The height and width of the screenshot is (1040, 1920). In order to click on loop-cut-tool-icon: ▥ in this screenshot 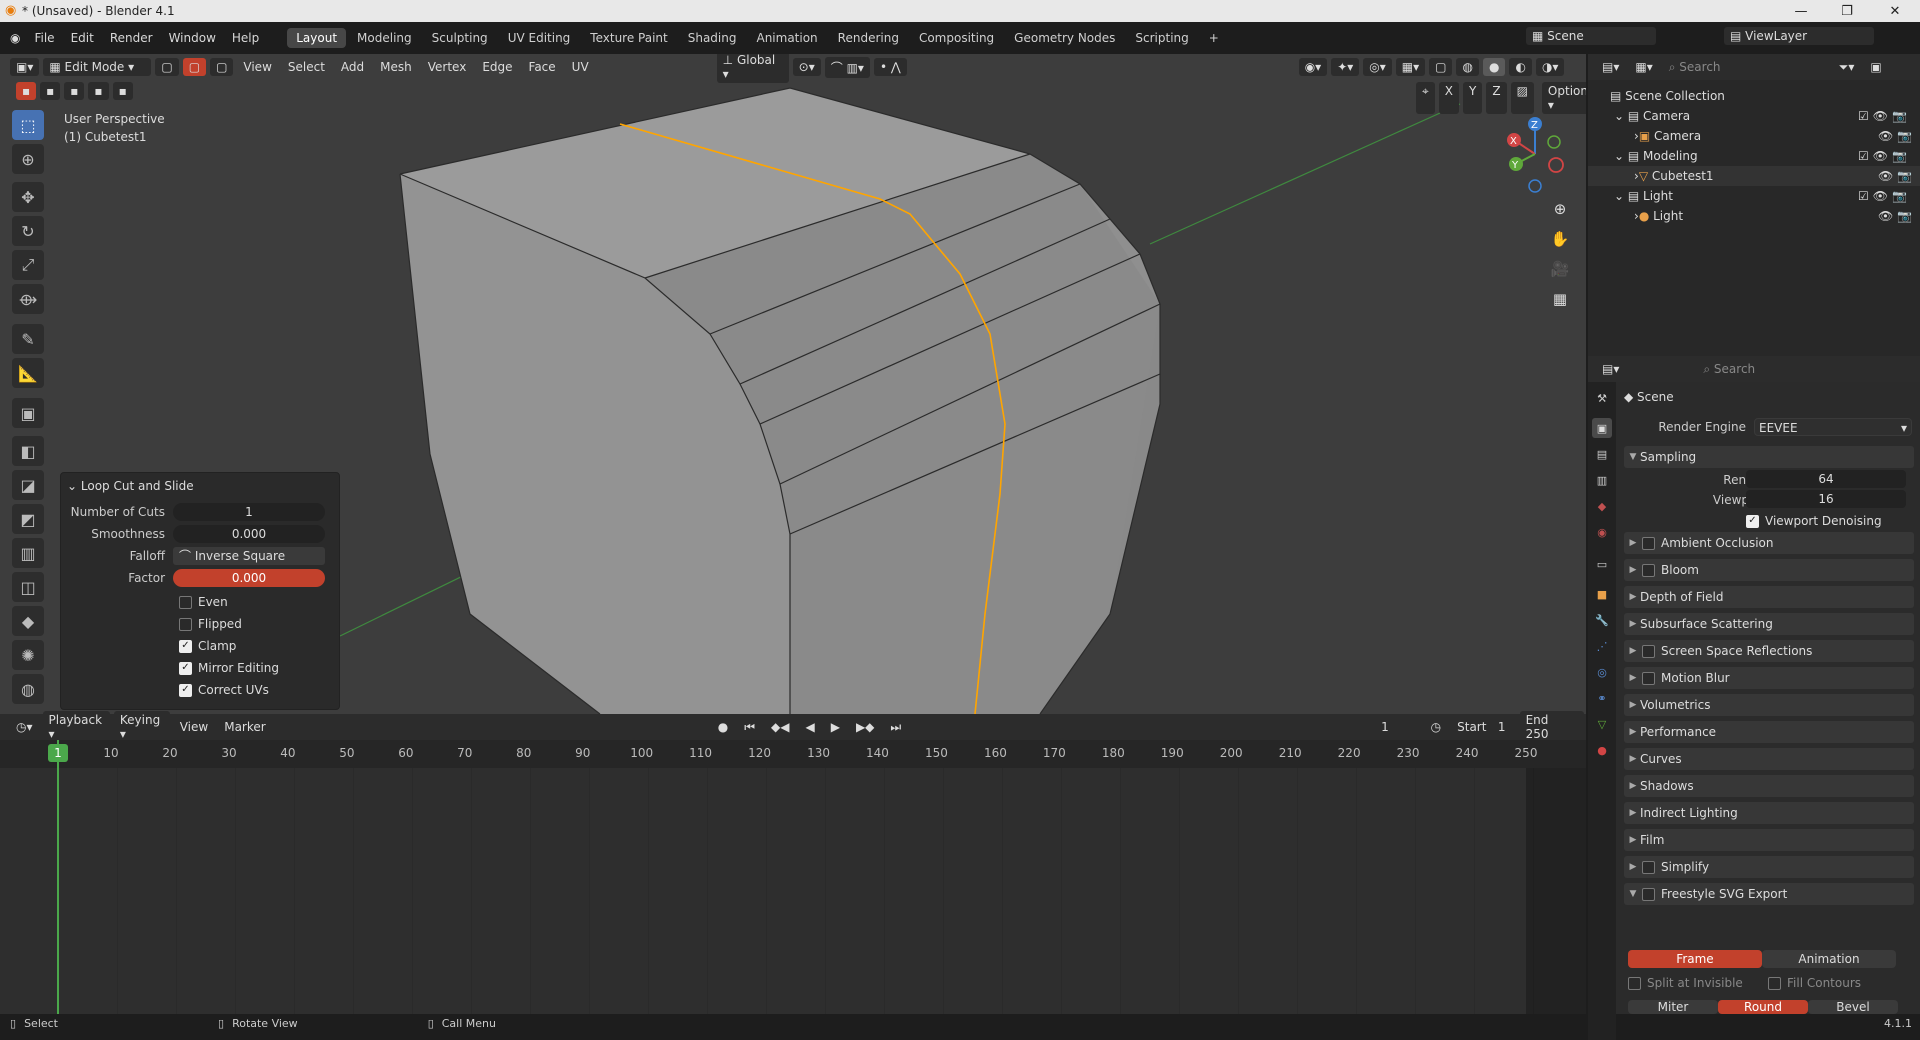, I will do `click(28, 553)`.